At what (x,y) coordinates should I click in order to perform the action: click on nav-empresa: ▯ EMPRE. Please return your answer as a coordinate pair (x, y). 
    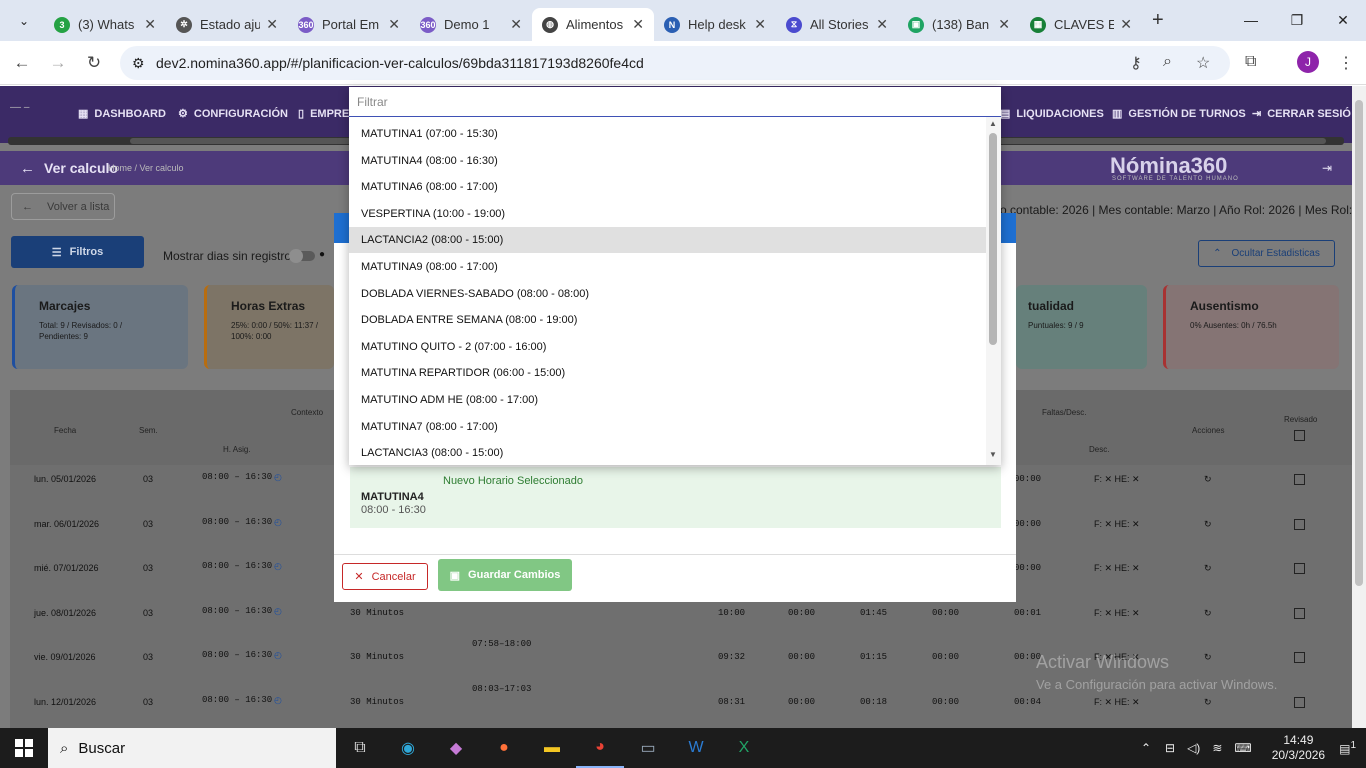
    Looking at the image, I should click on (323, 114).